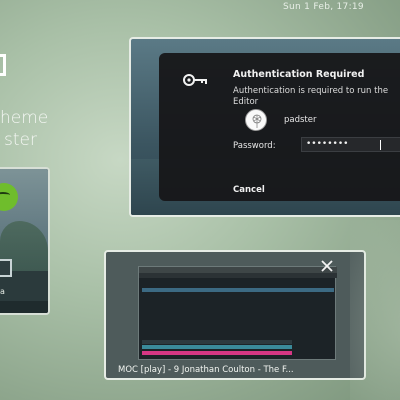 The width and height of the screenshot is (400, 400). What do you see at coordinates (6, 268) in the screenshot?
I see `monitor-icon` at bounding box center [6, 268].